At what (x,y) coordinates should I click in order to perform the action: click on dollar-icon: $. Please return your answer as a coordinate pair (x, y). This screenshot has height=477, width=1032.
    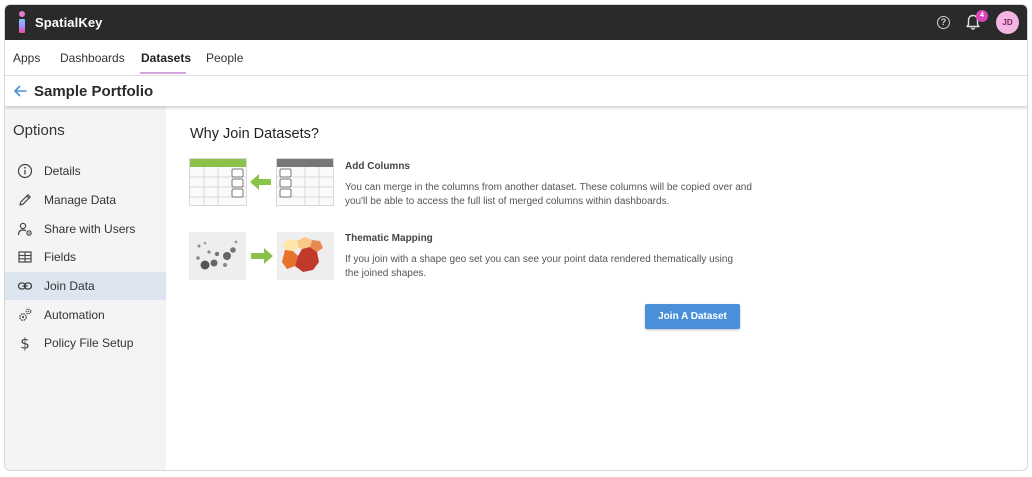
    Looking at the image, I should click on (25, 343).